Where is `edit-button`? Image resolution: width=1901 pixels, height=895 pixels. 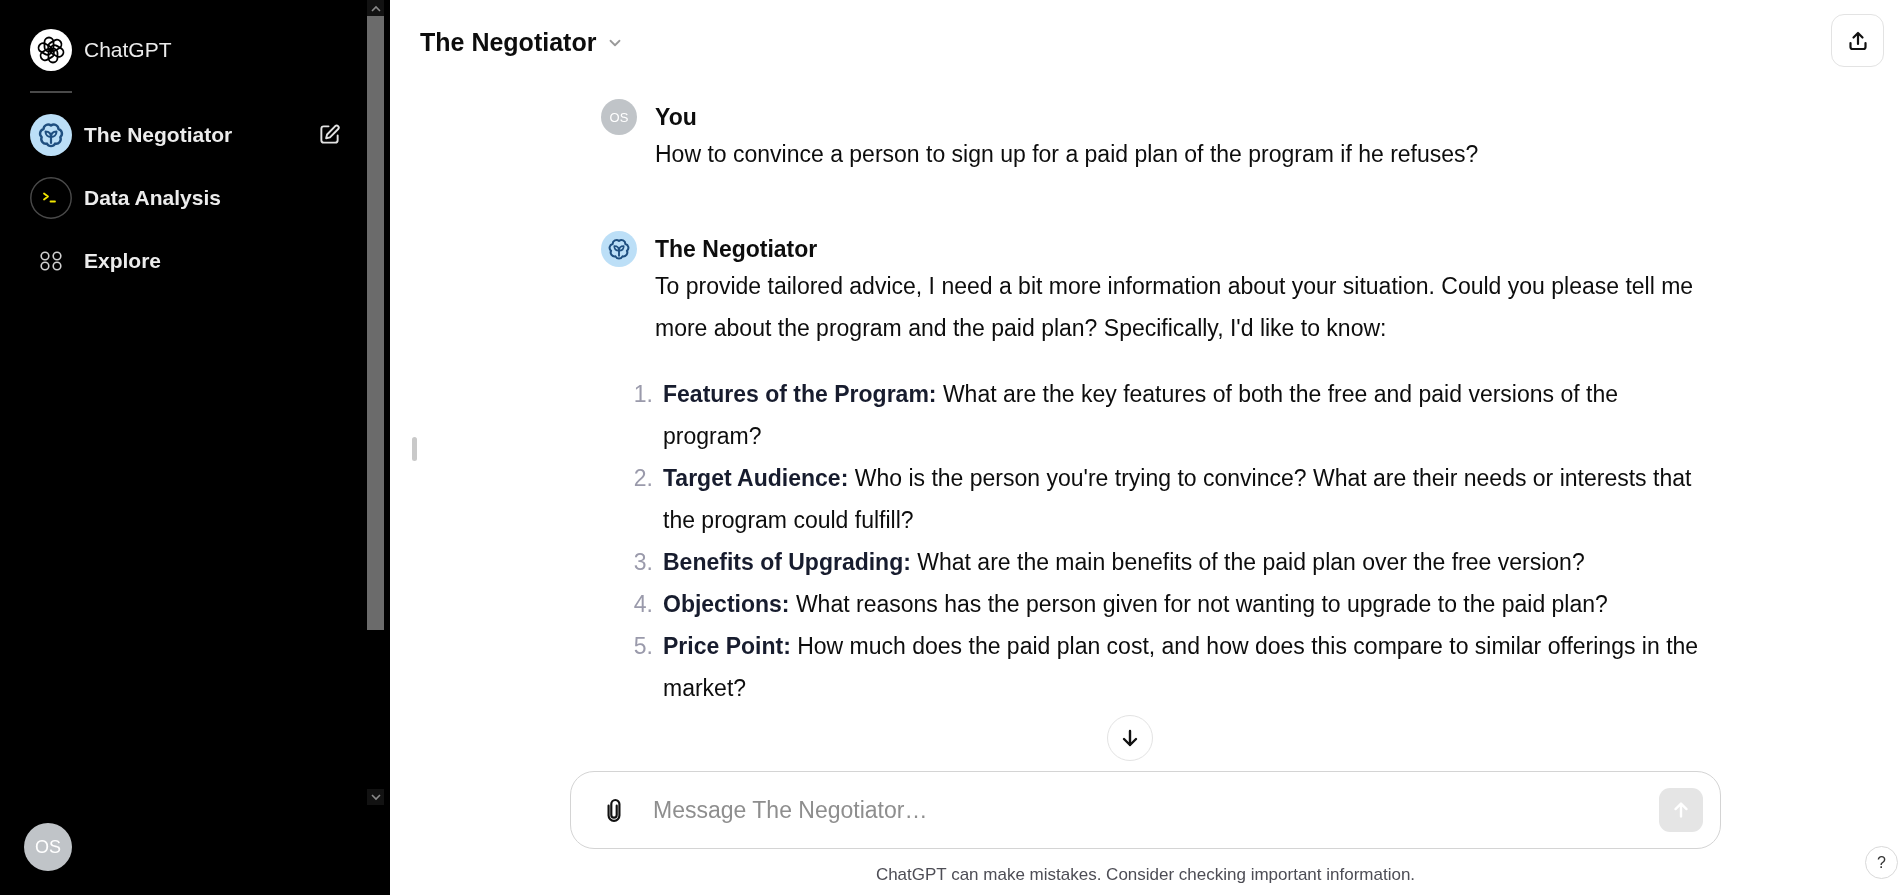
edit-button is located at coordinates (329, 134).